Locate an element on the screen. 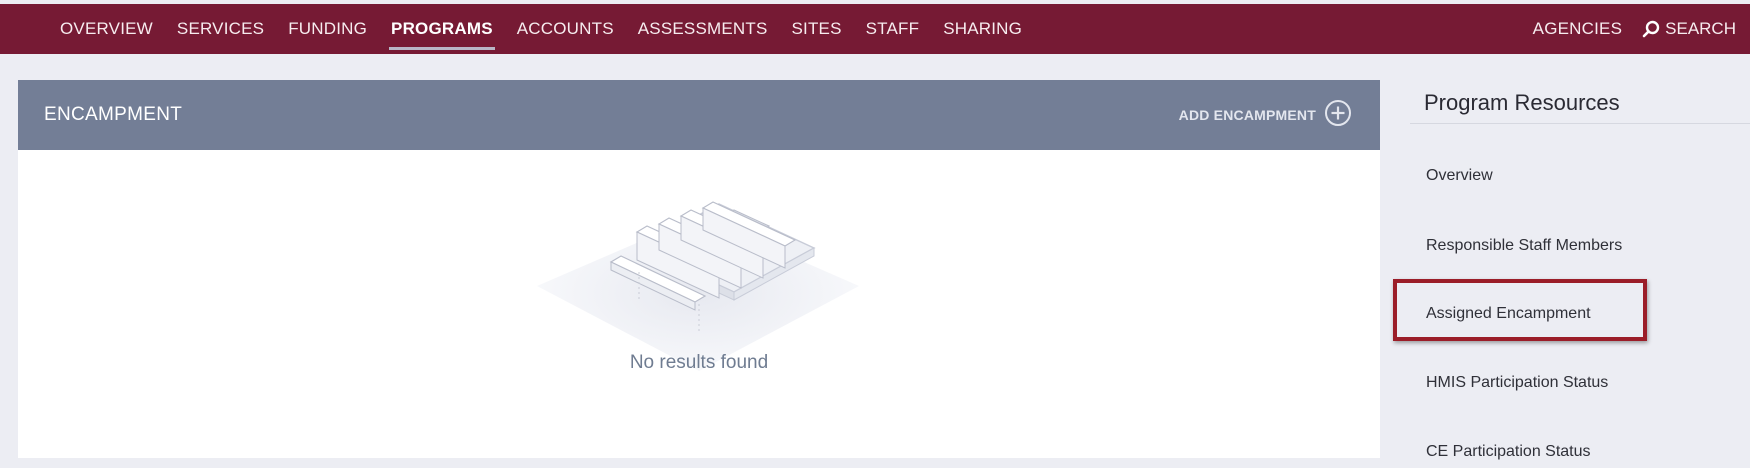 The height and width of the screenshot is (468, 1750). panel-title: ENCAMPMENT is located at coordinates (113, 114).